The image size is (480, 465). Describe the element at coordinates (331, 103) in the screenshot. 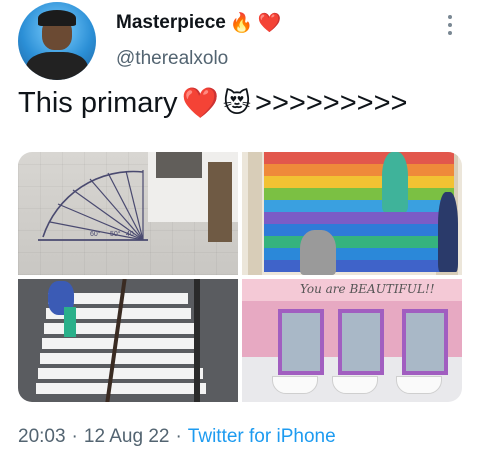

I see `tweet-text-trailing: >>>>>>>>>` at that location.